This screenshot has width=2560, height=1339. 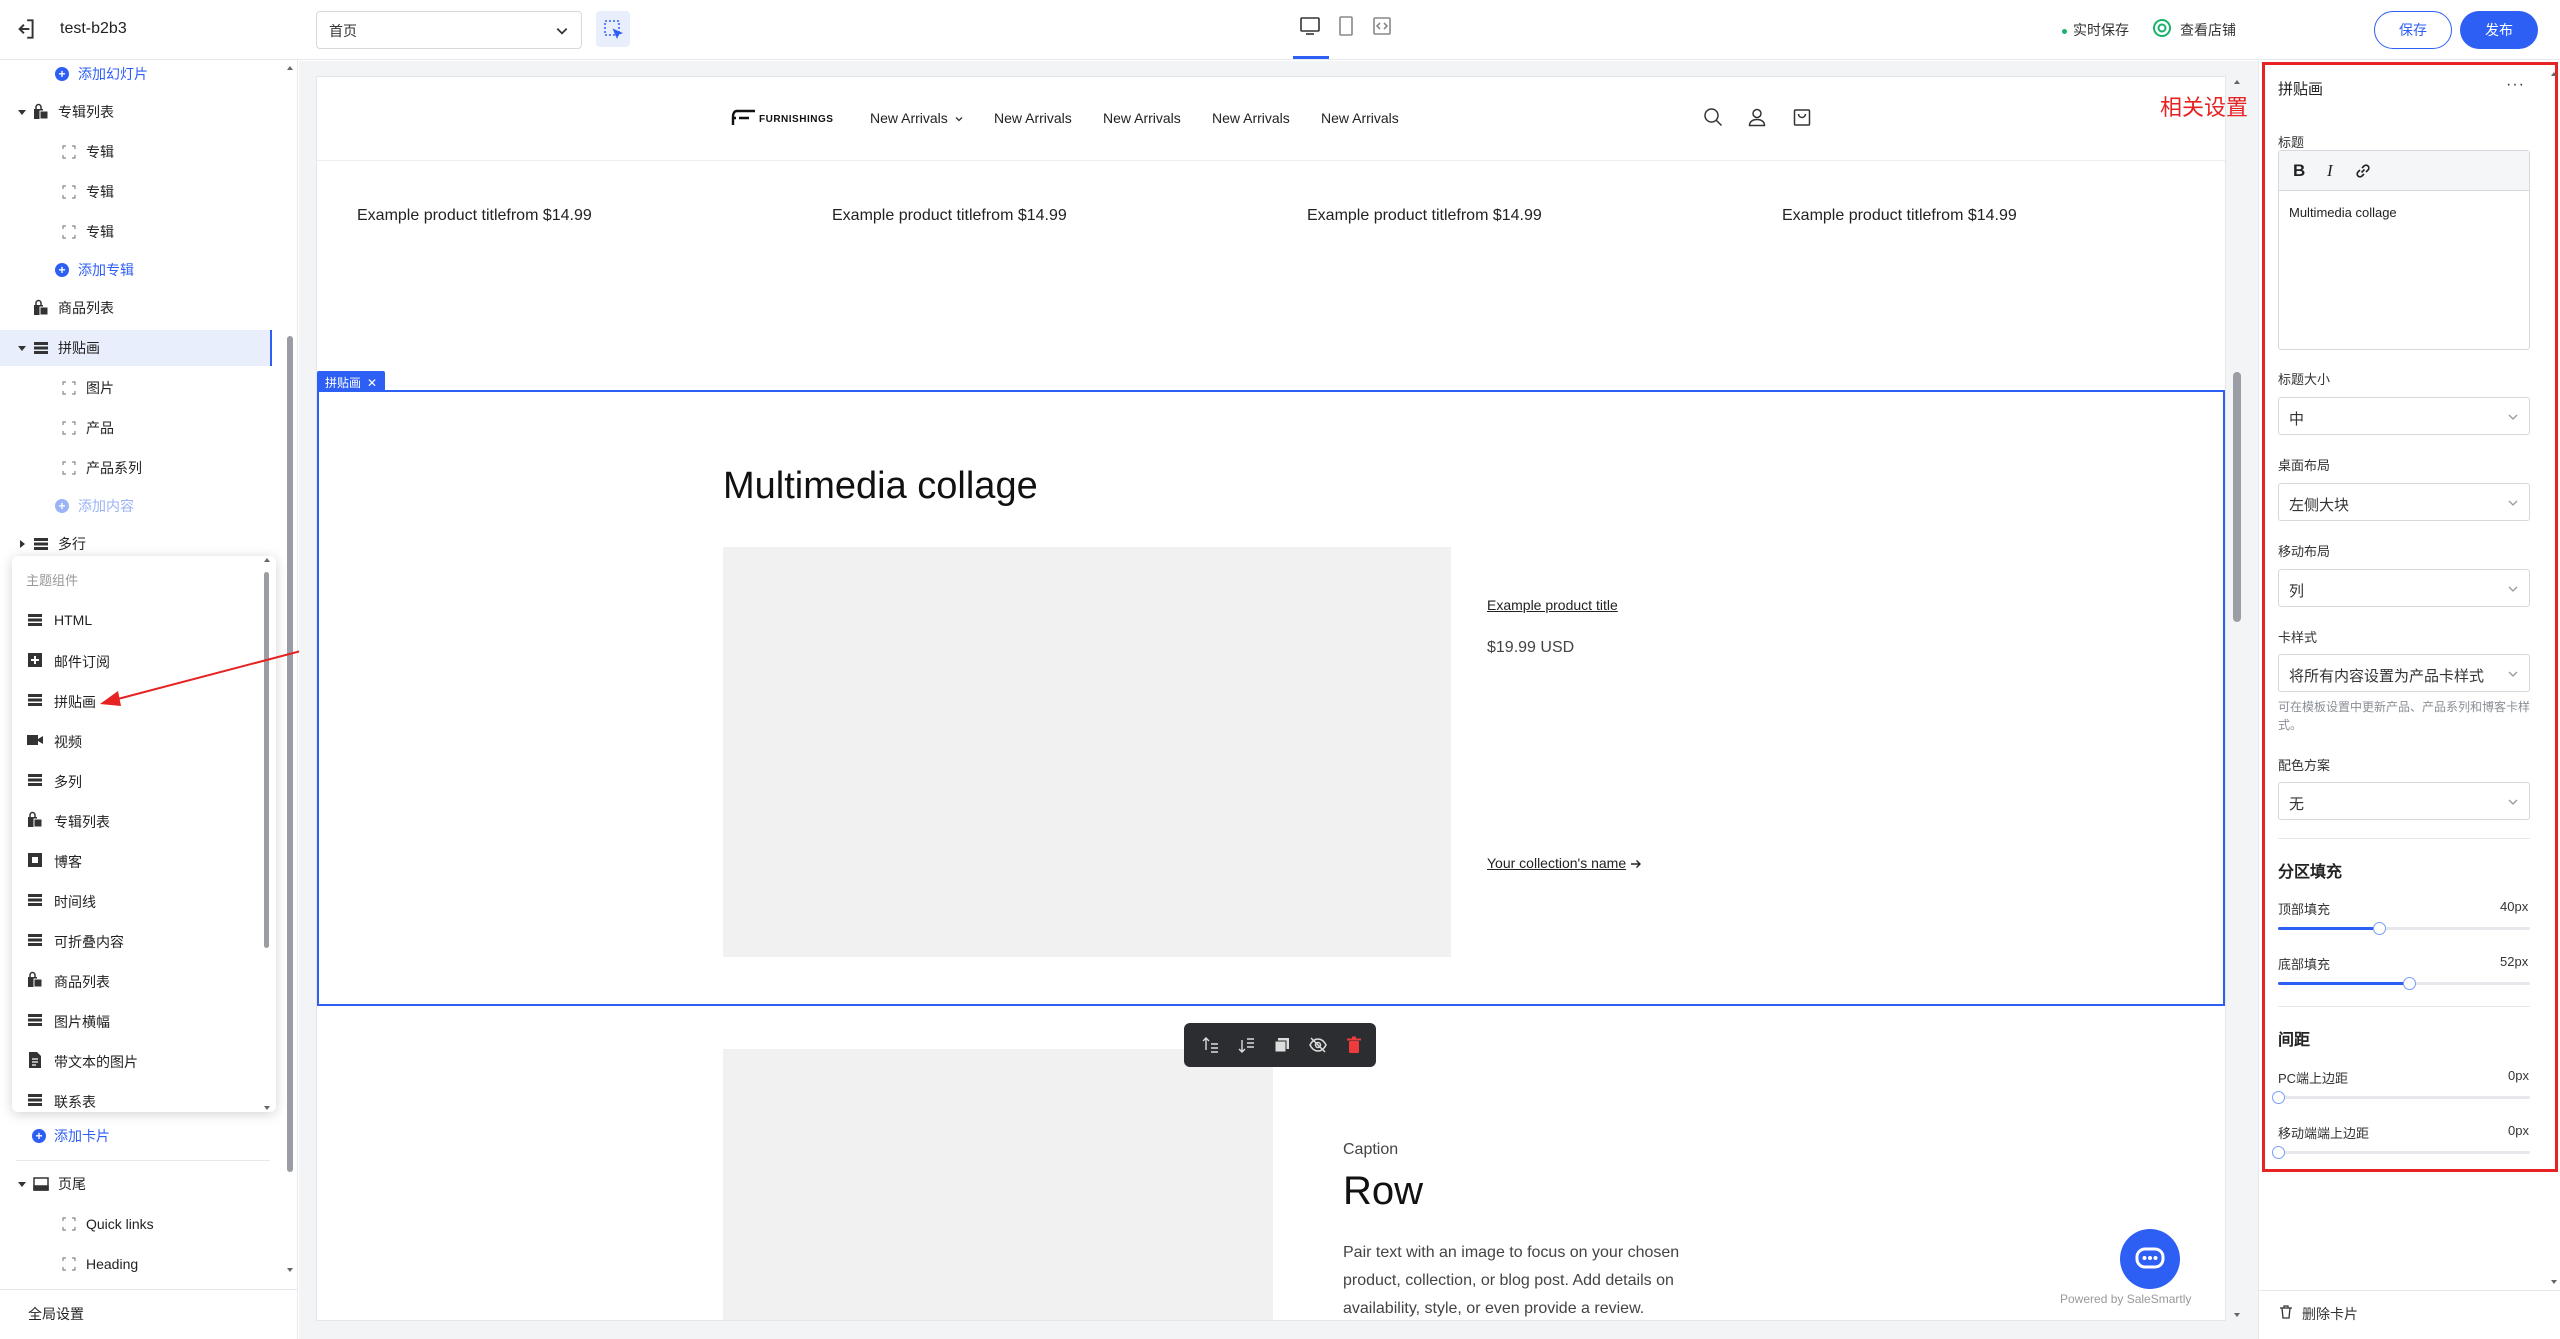 I want to click on sidebar-subitem-label: 产品, so click(x=100, y=428).